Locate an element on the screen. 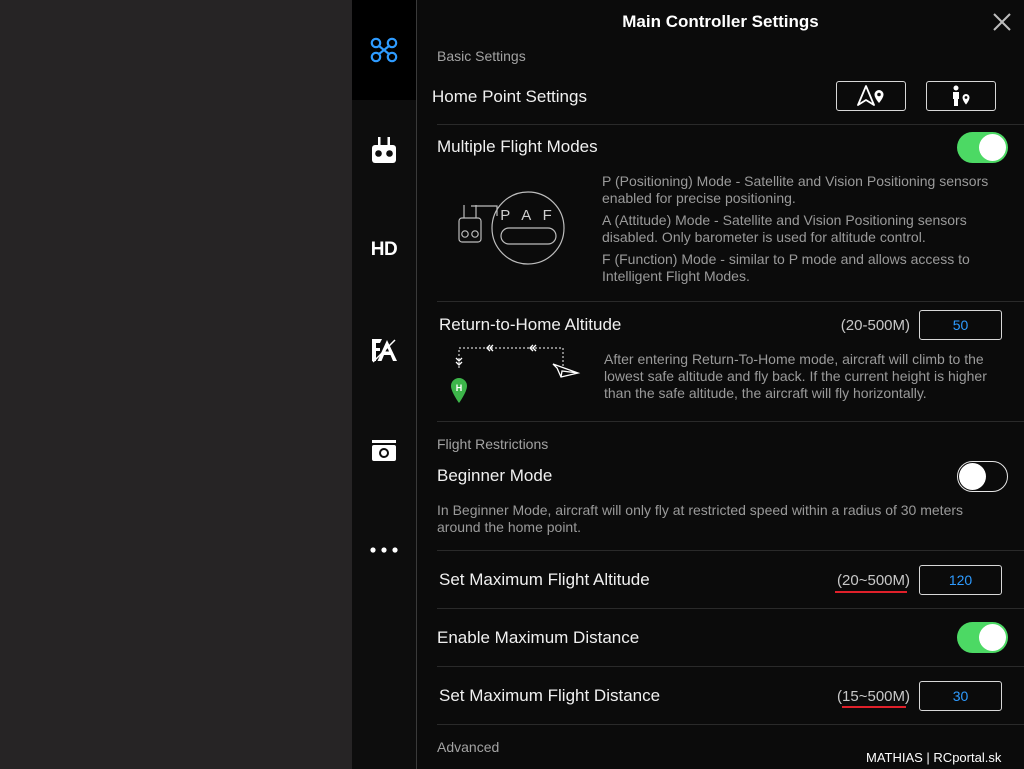 The width and height of the screenshot is (1024, 769). more-icon is located at coordinates (384, 550).